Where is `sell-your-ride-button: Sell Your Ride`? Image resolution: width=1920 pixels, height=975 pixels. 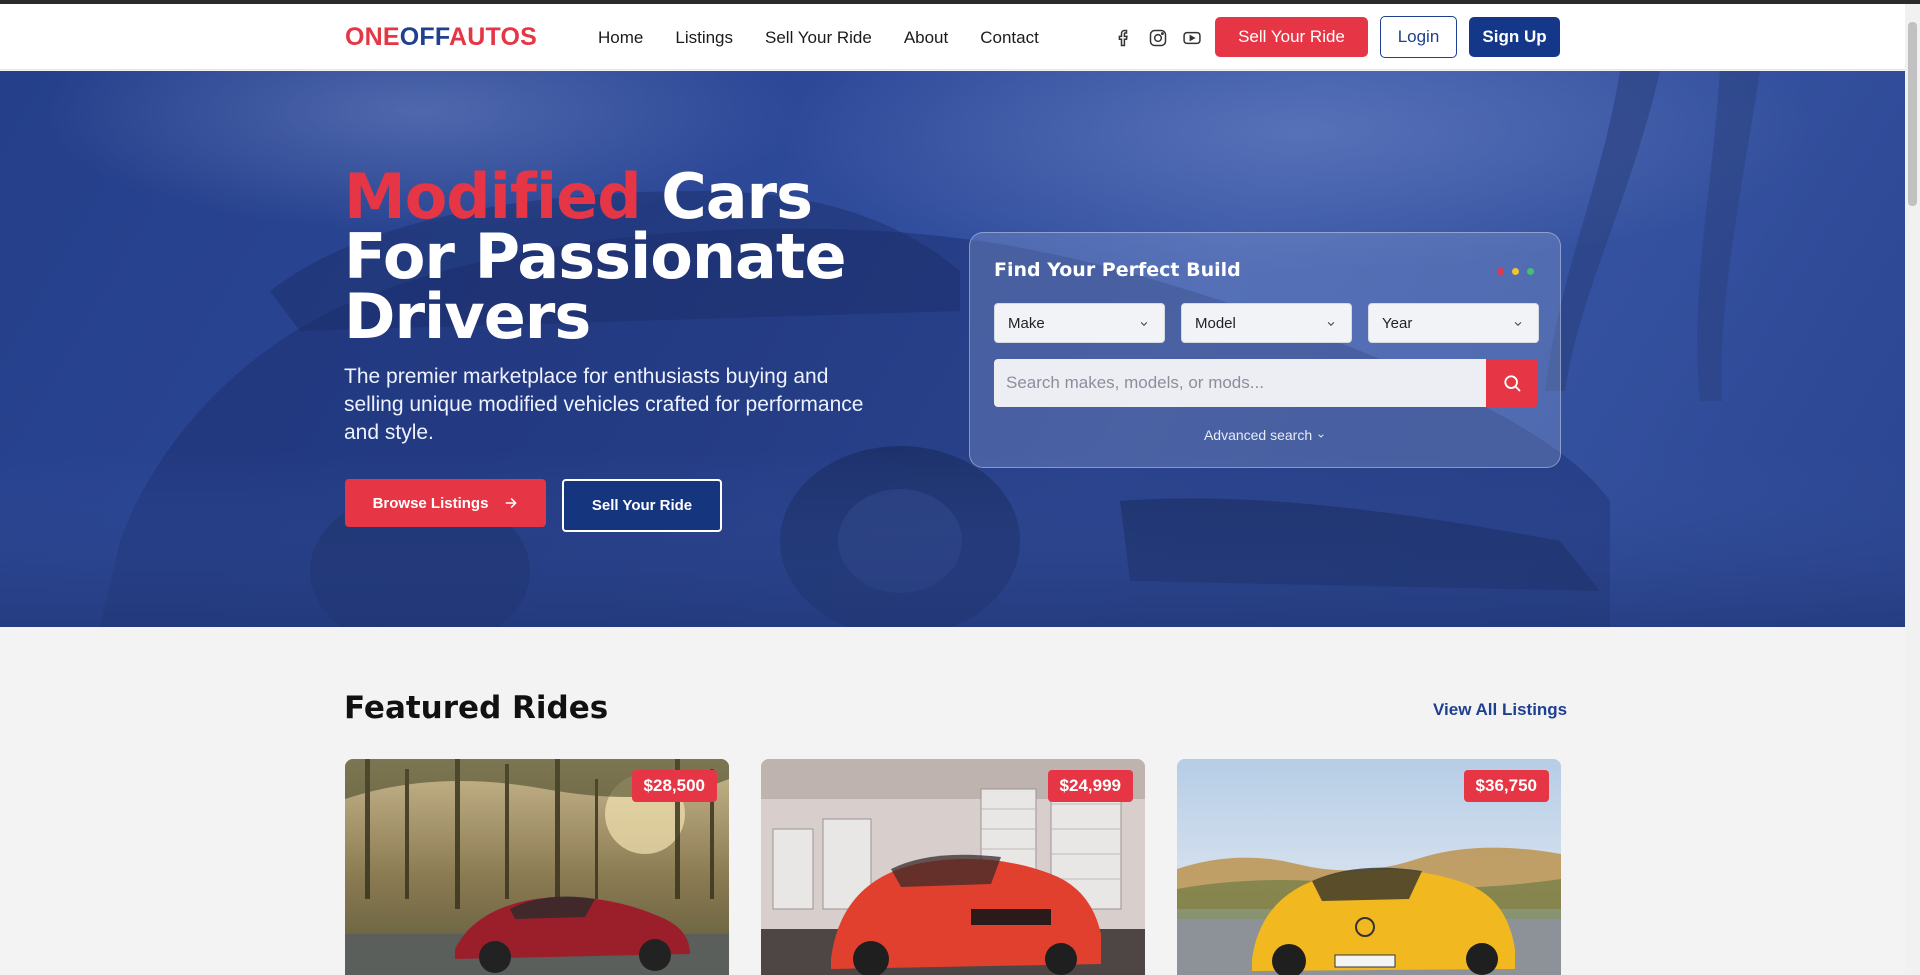 sell-your-ride-button: Sell Your Ride is located at coordinates (1291, 37).